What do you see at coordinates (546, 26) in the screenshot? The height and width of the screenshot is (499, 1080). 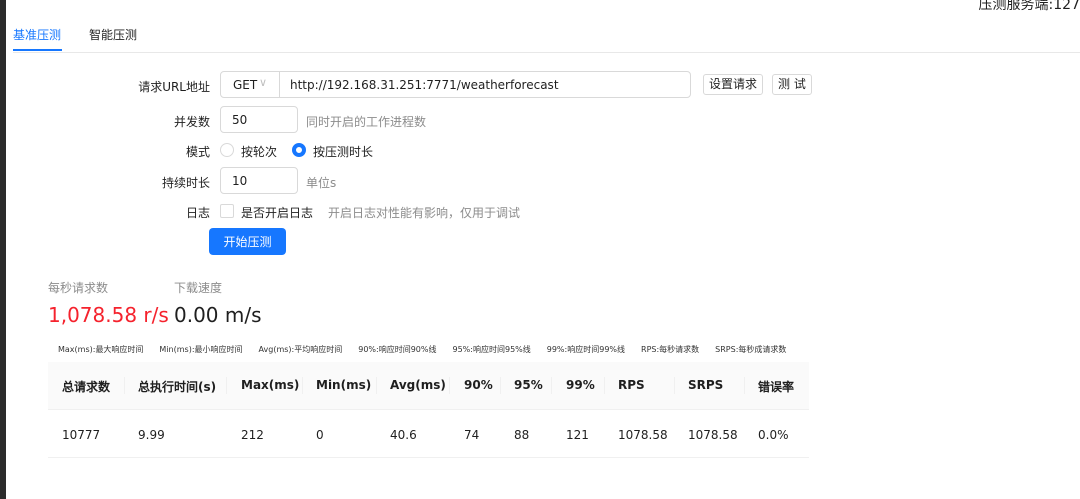 I see `tab-bar: 基准压测 智能压测` at bounding box center [546, 26].